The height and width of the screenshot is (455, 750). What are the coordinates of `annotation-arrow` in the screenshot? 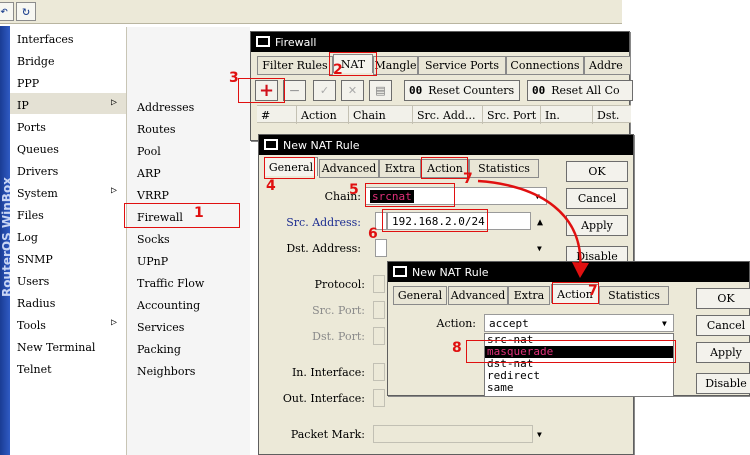 It's located at (533, 228).